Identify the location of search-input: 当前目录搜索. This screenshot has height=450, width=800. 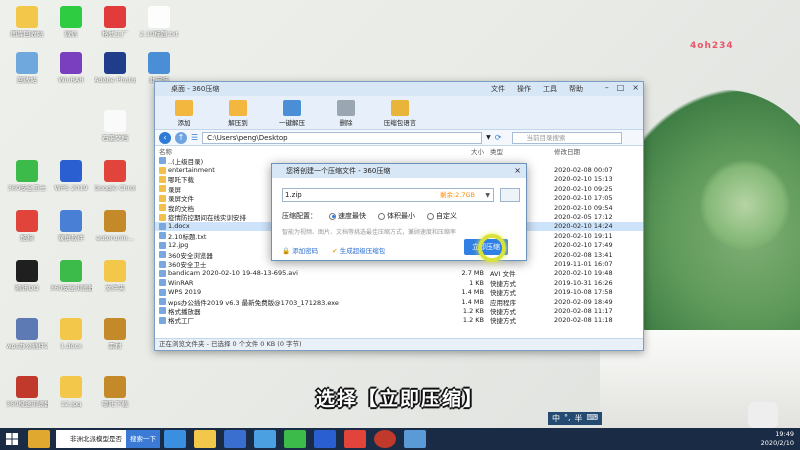
(566, 137).